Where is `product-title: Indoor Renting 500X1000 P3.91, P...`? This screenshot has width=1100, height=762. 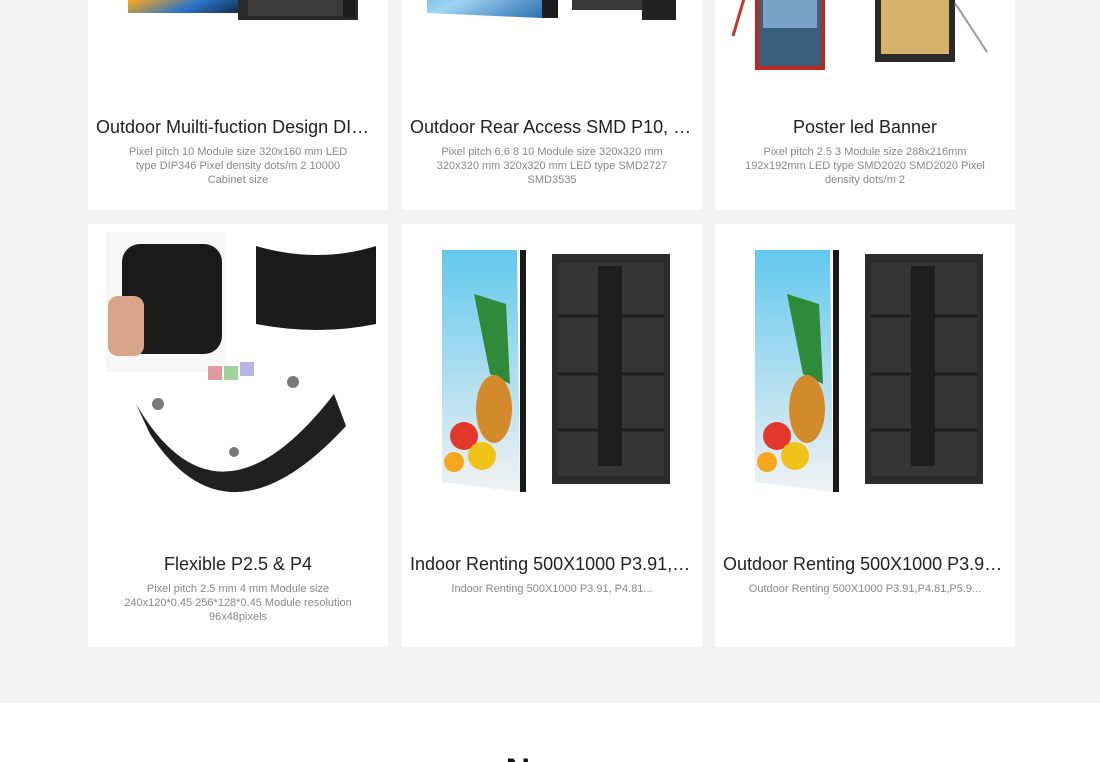
product-title: Indoor Renting 500X1000 P3.91, P... is located at coordinates (552, 564).